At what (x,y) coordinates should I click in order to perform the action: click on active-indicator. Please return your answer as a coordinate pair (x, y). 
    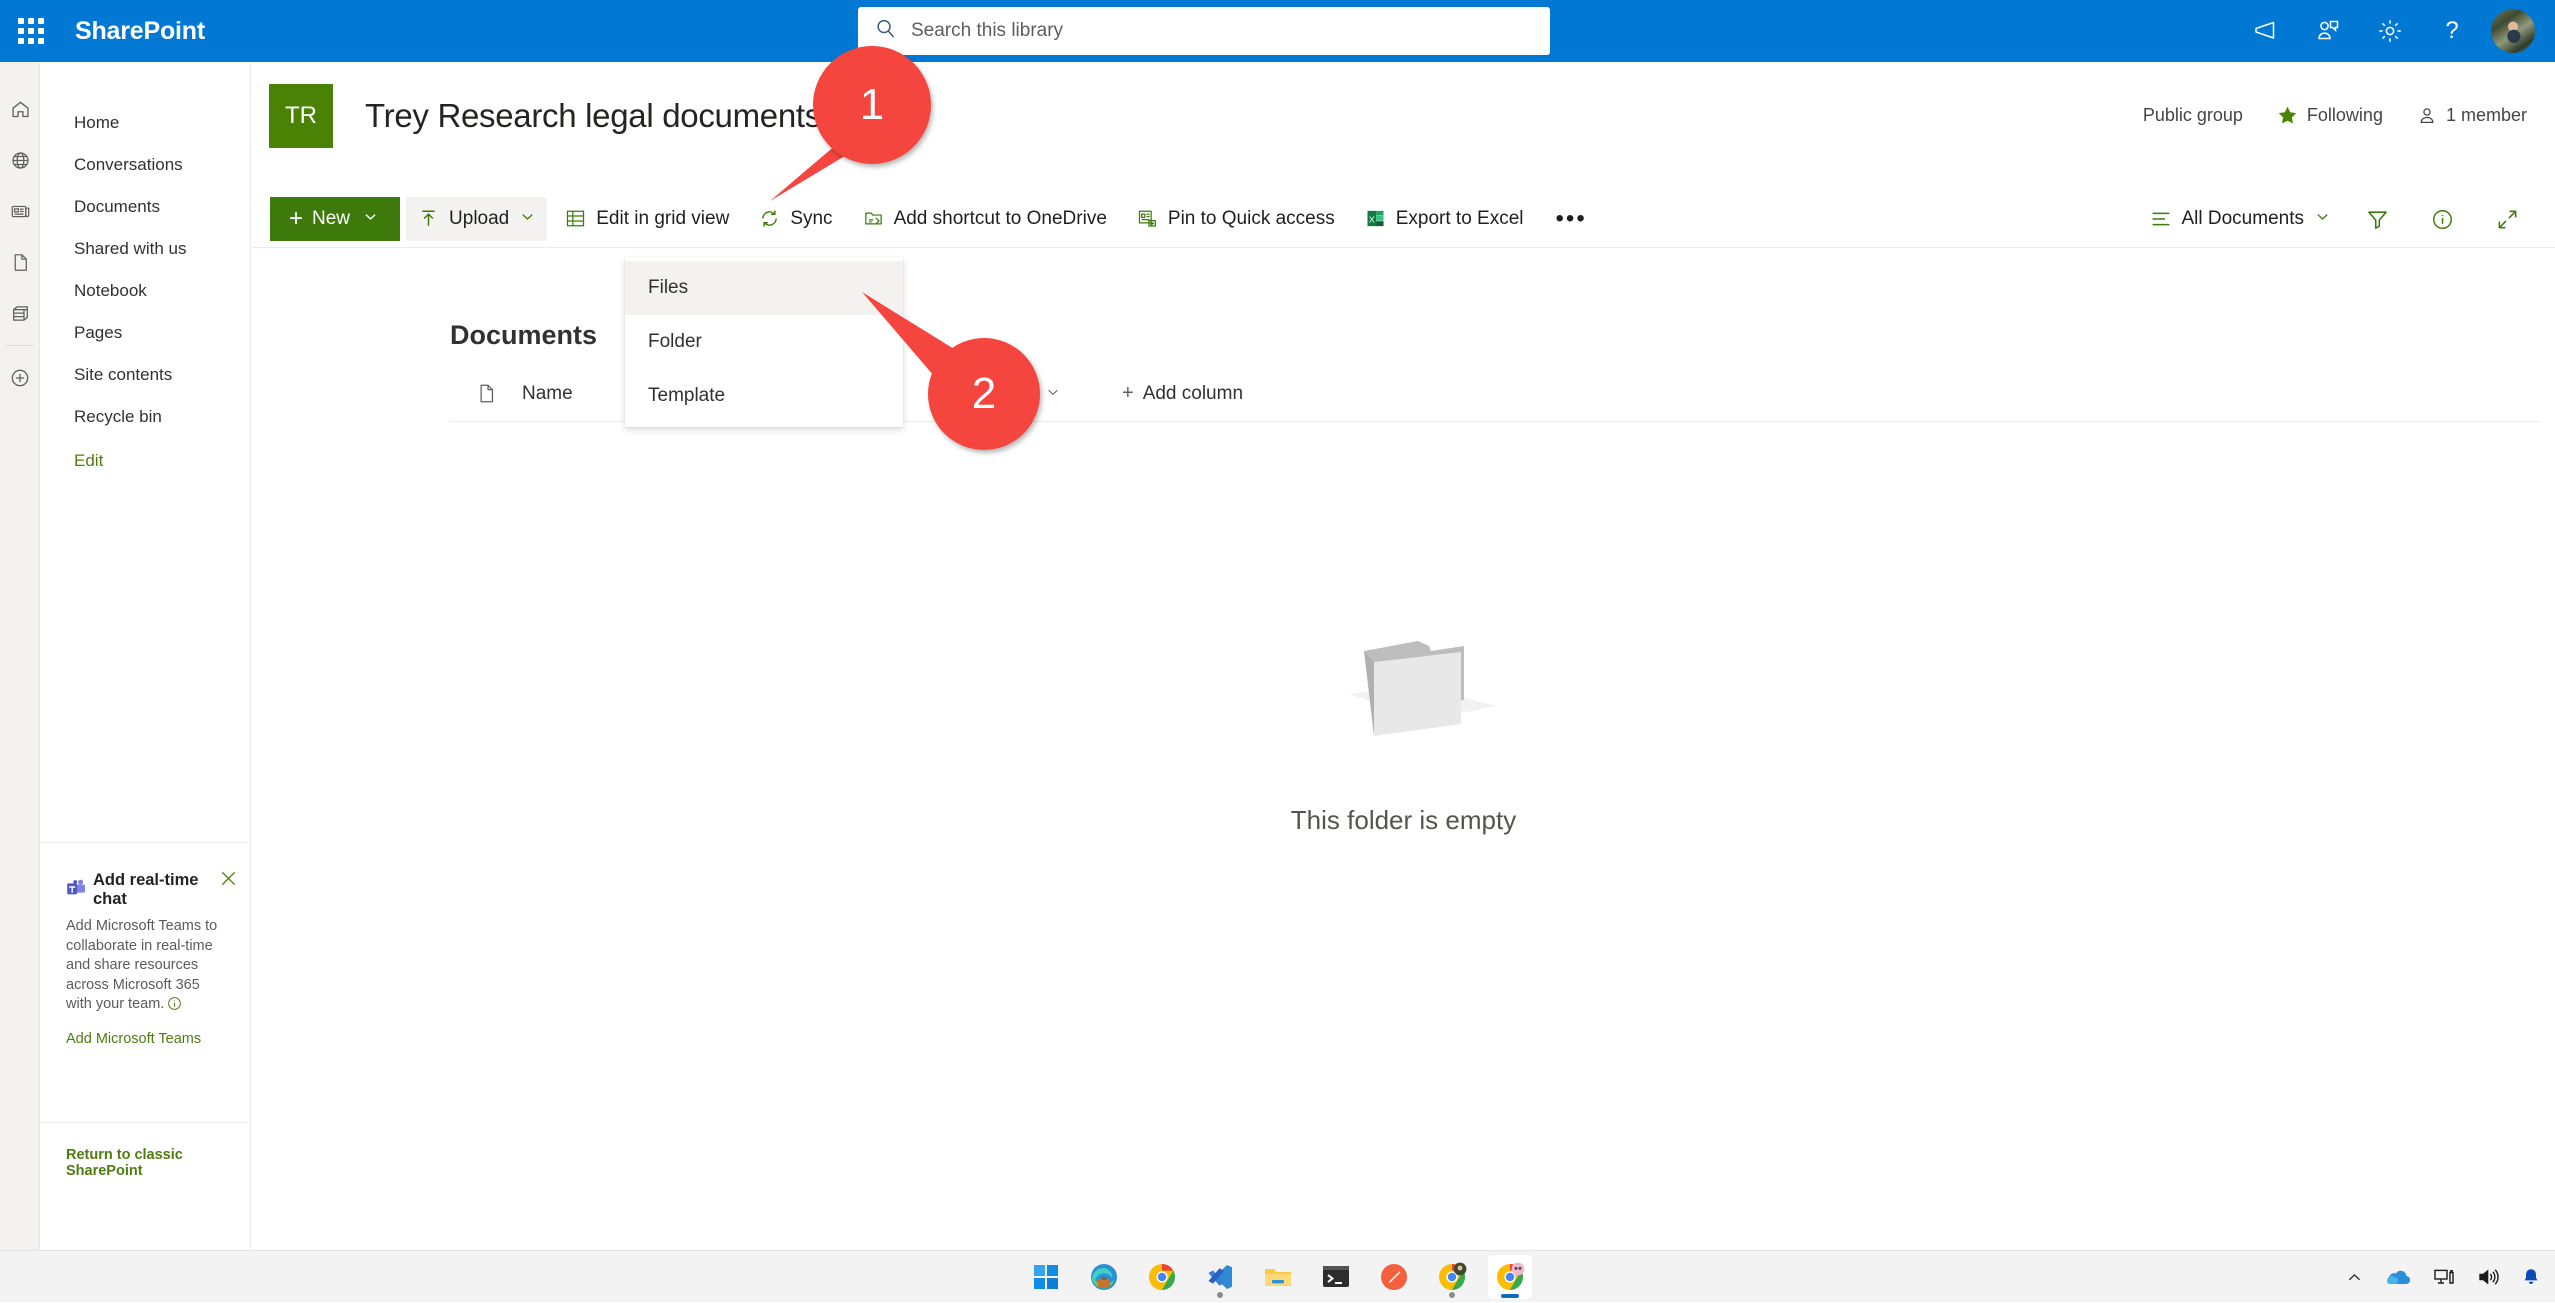
    Looking at the image, I should click on (1510, 1296).